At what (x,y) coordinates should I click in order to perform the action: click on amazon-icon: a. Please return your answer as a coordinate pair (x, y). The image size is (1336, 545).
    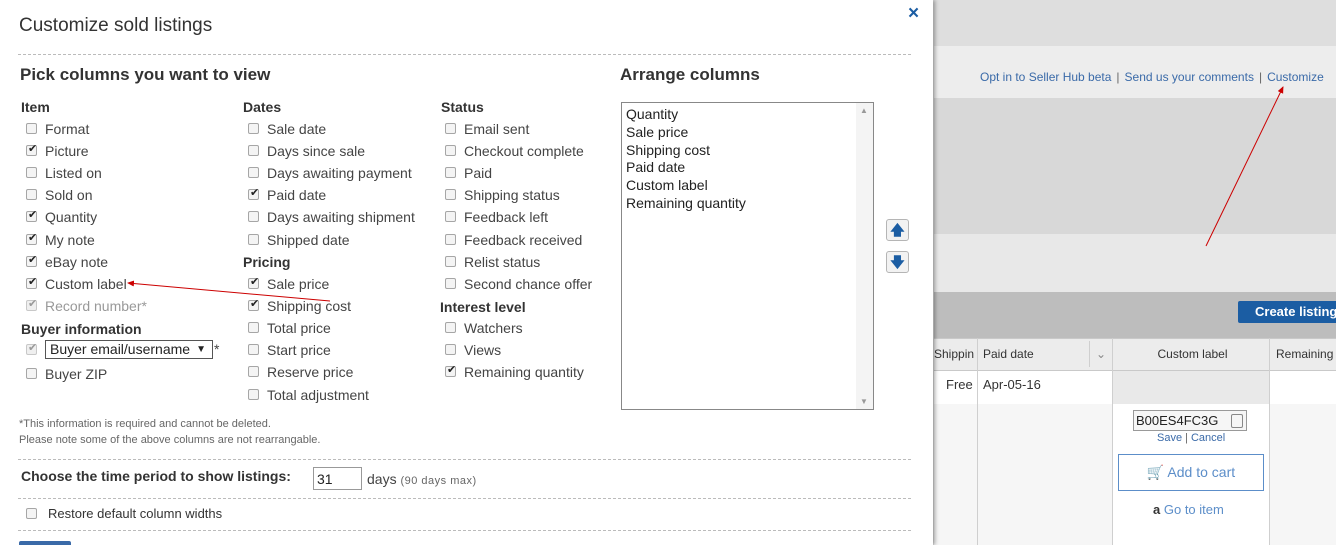
    Looking at the image, I should click on (1157, 509).